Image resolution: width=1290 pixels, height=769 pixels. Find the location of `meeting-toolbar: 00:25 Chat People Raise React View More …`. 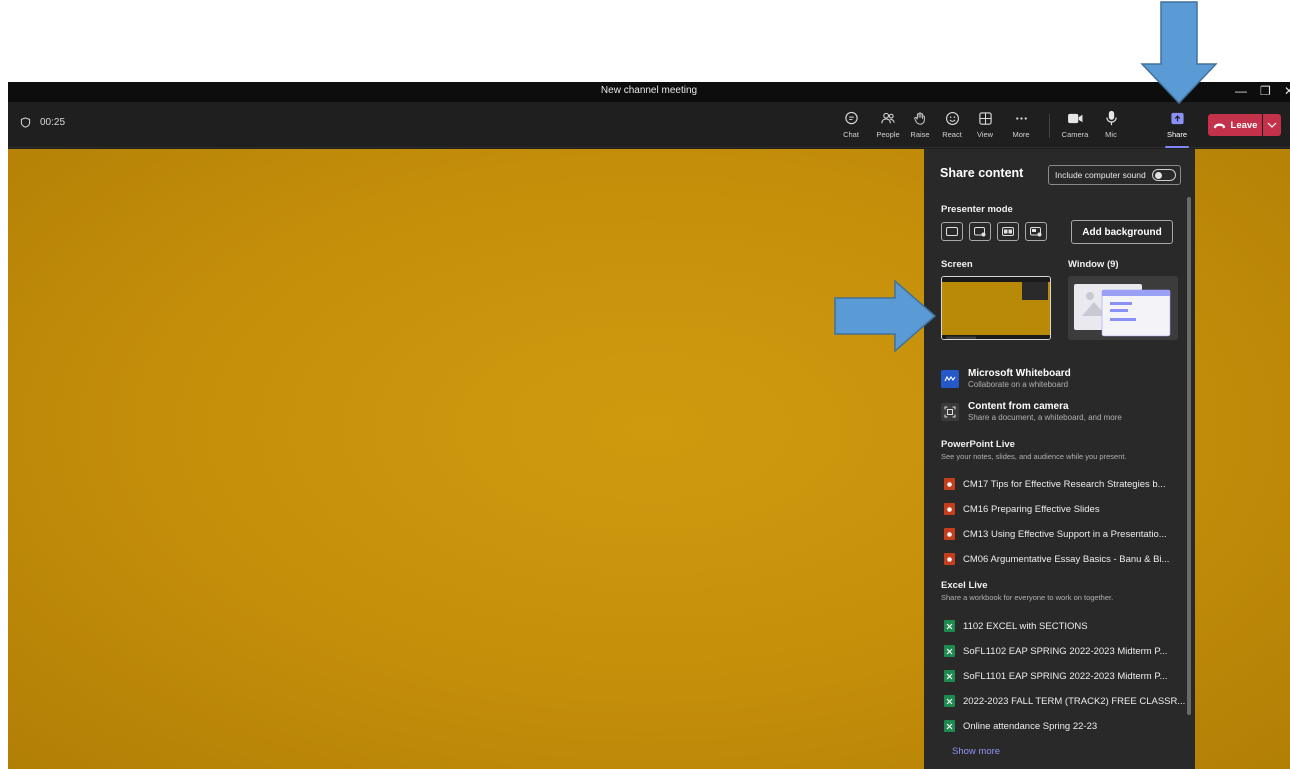

meeting-toolbar: 00:25 Chat People Raise React View More … is located at coordinates (649, 125).